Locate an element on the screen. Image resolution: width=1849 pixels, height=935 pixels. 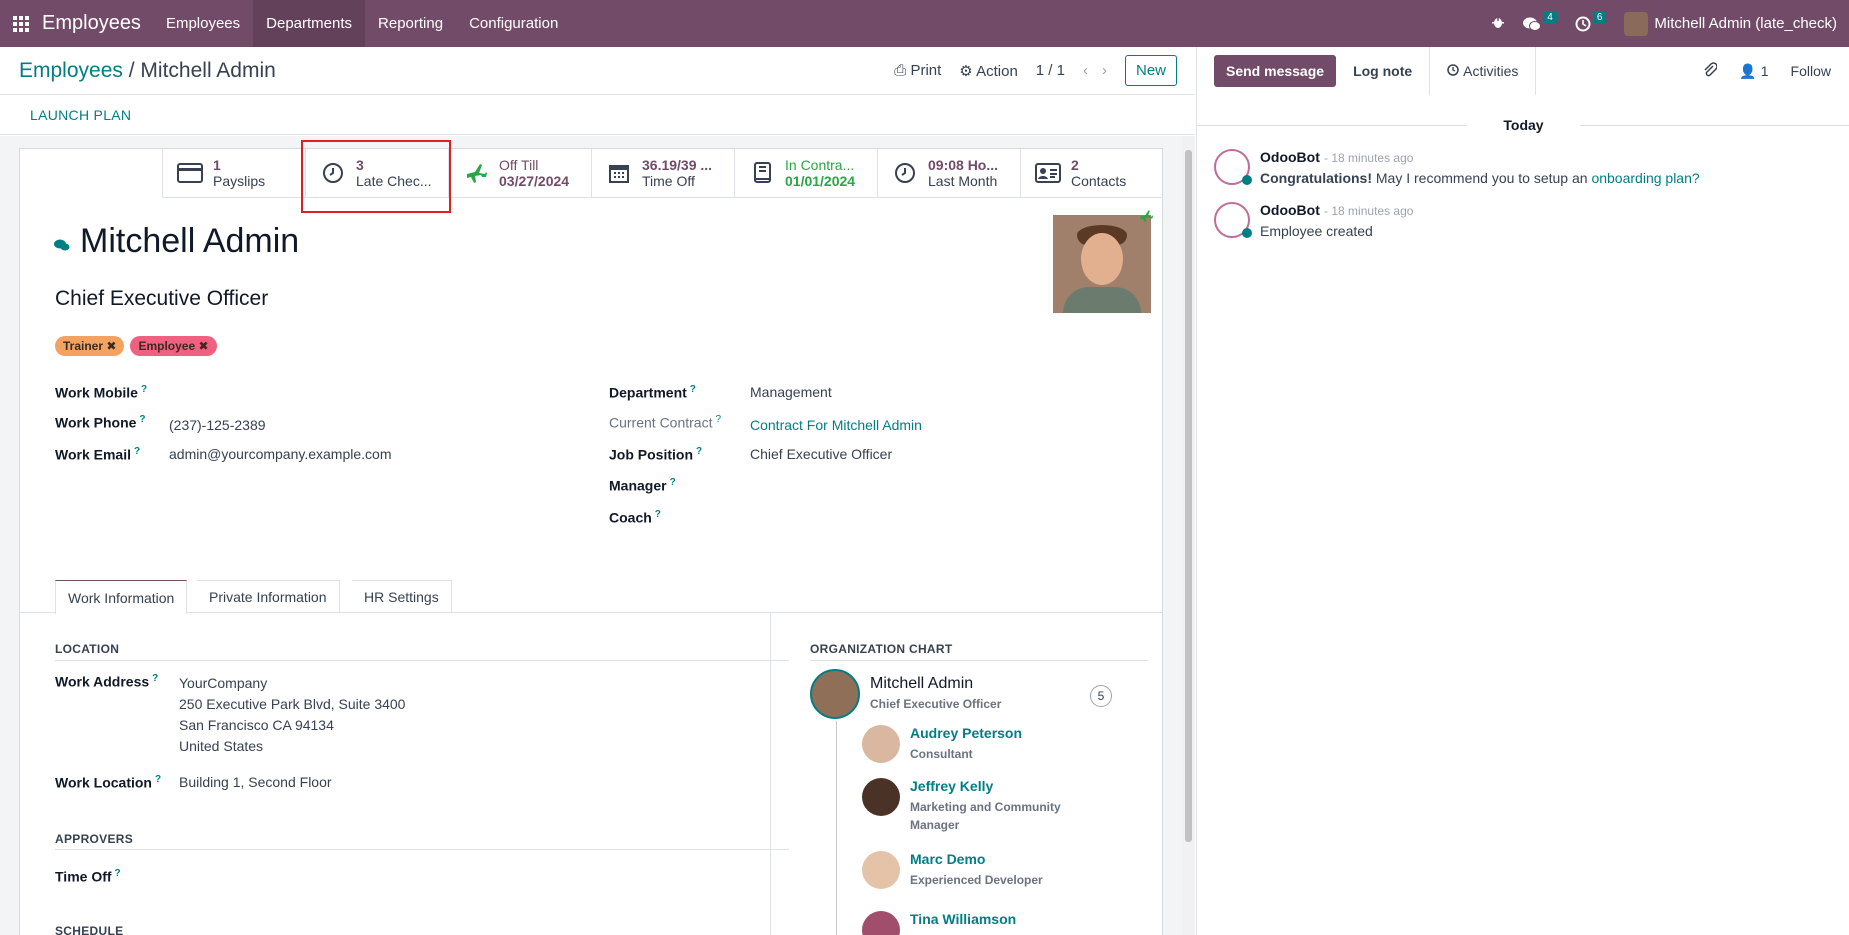
org-self-job: Chief Executive Officer is located at coordinates (936, 704).